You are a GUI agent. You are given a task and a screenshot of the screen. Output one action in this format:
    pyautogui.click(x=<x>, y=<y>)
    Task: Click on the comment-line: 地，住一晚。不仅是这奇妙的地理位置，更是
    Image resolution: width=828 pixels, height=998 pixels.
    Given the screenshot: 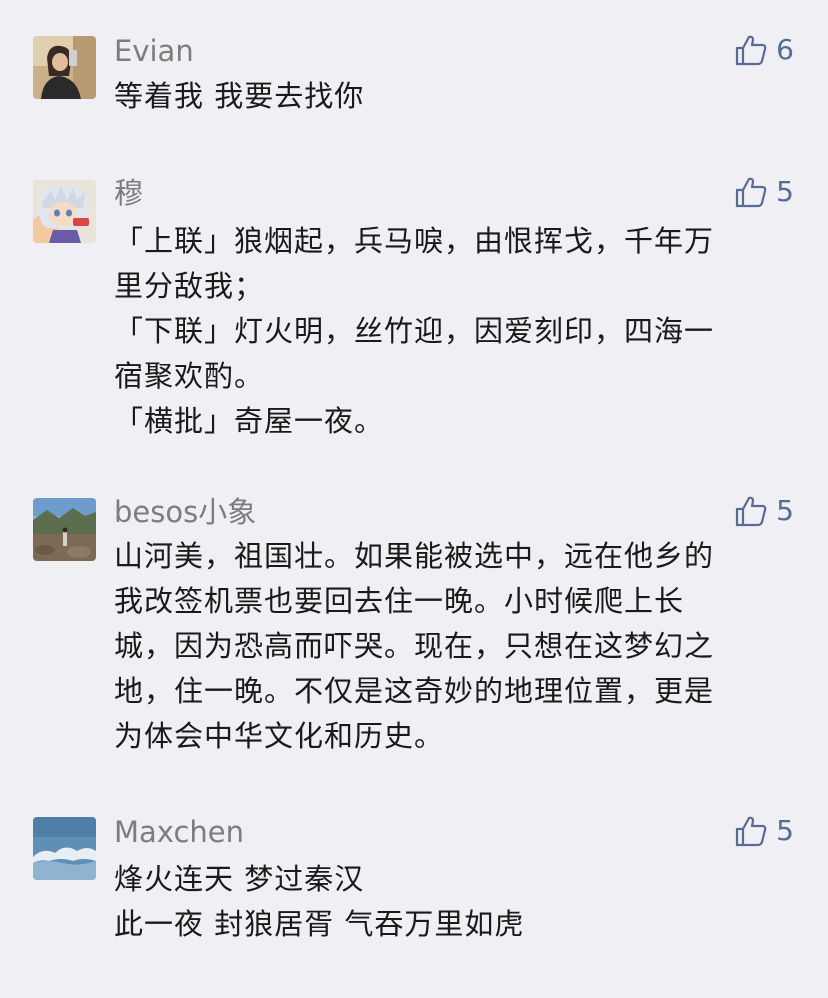 What is the action you would take?
    pyautogui.click(x=414, y=691)
    